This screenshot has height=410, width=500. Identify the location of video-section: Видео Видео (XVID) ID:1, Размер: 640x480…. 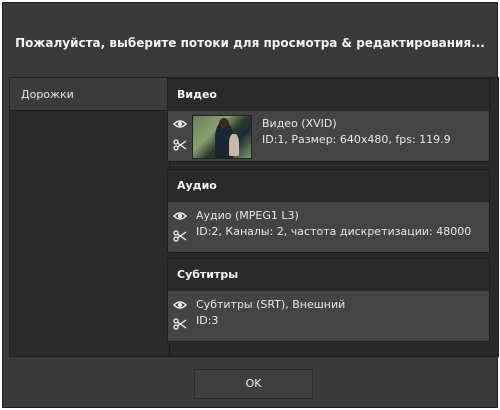
(328, 120).